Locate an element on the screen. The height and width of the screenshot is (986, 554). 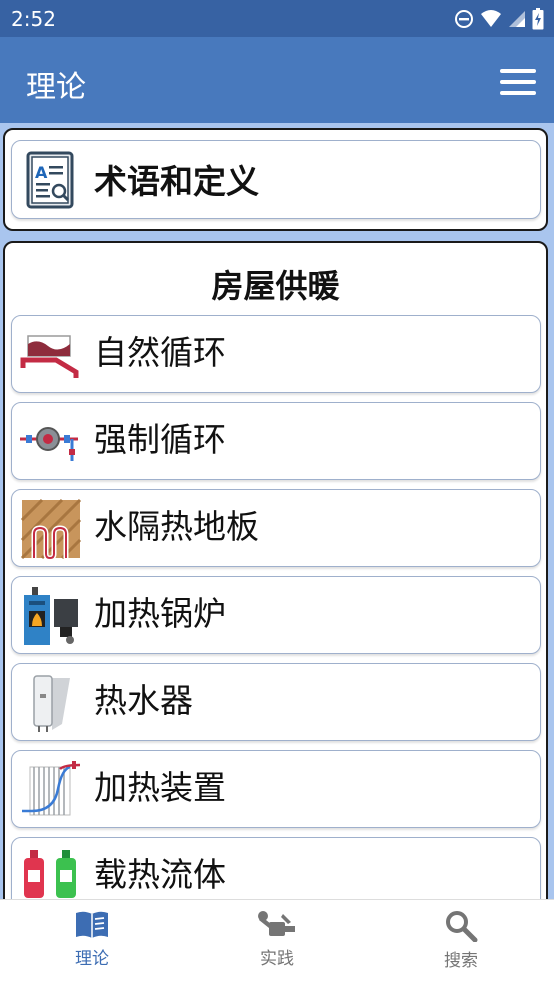
terms-card: A 术语和定义 is located at coordinates (275, 179).